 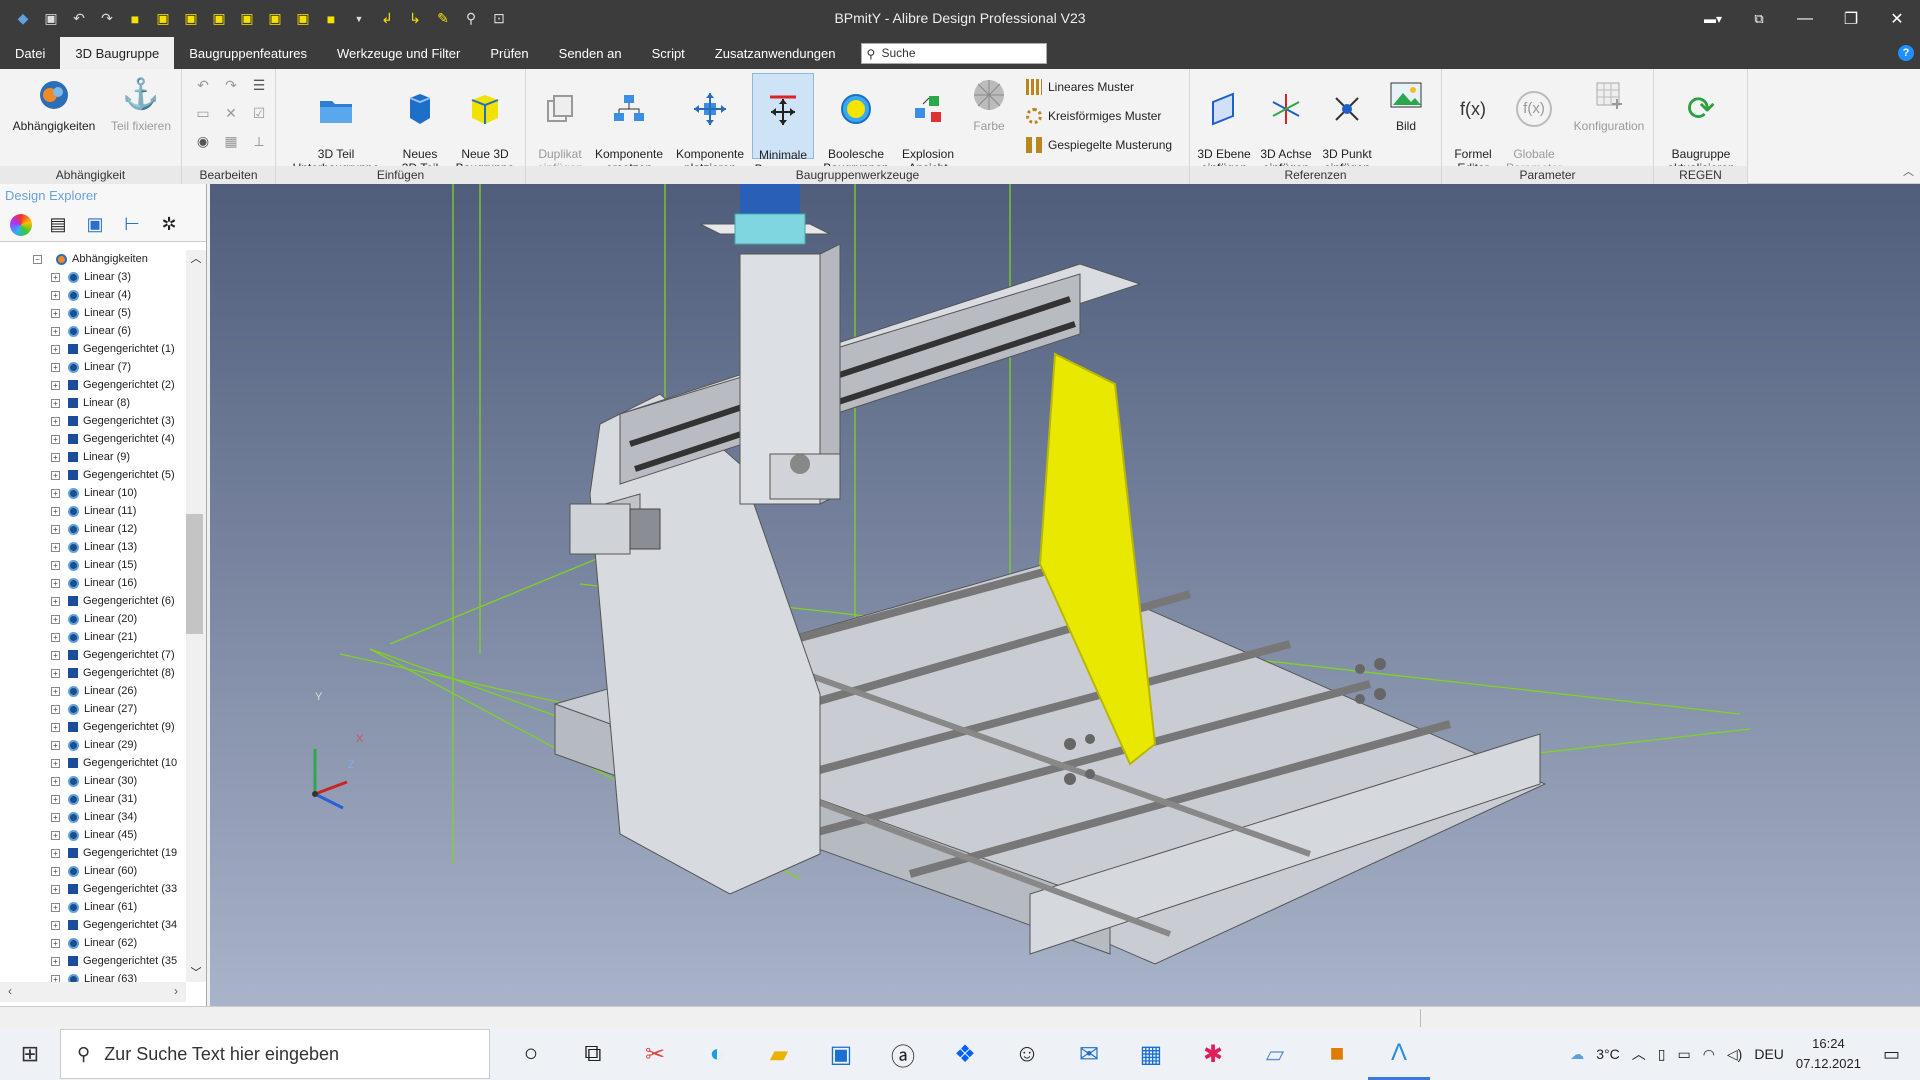 What do you see at coordinates (93, 421) in the screenshot?
I see `tree-item: + Gegengerichtet (3)` at bounding box center [93, 421].